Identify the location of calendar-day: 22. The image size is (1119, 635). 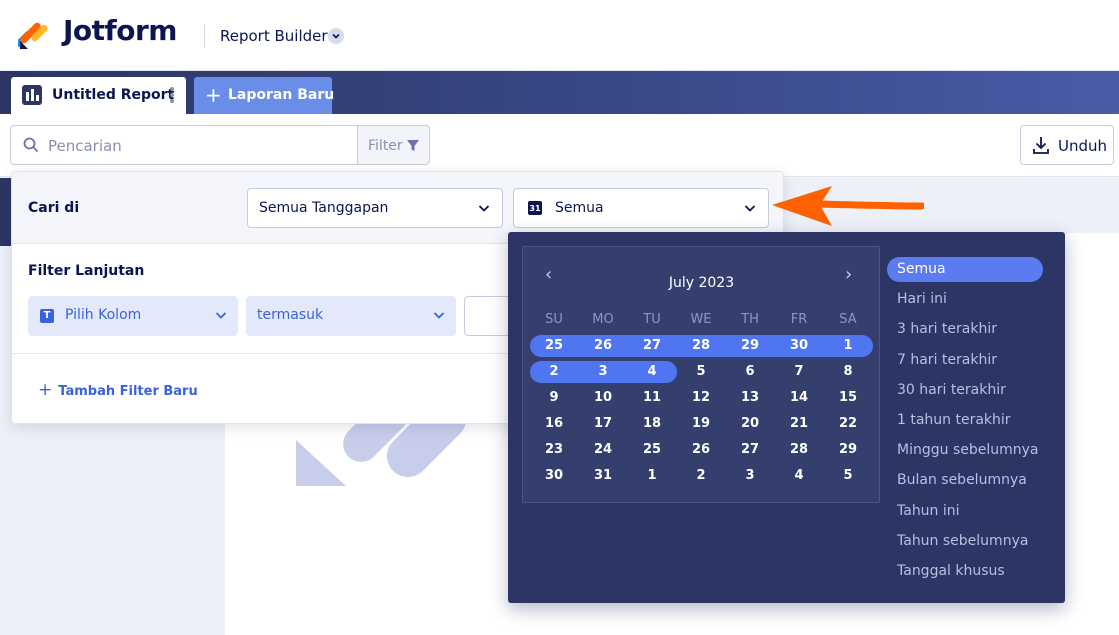
(848, 423).